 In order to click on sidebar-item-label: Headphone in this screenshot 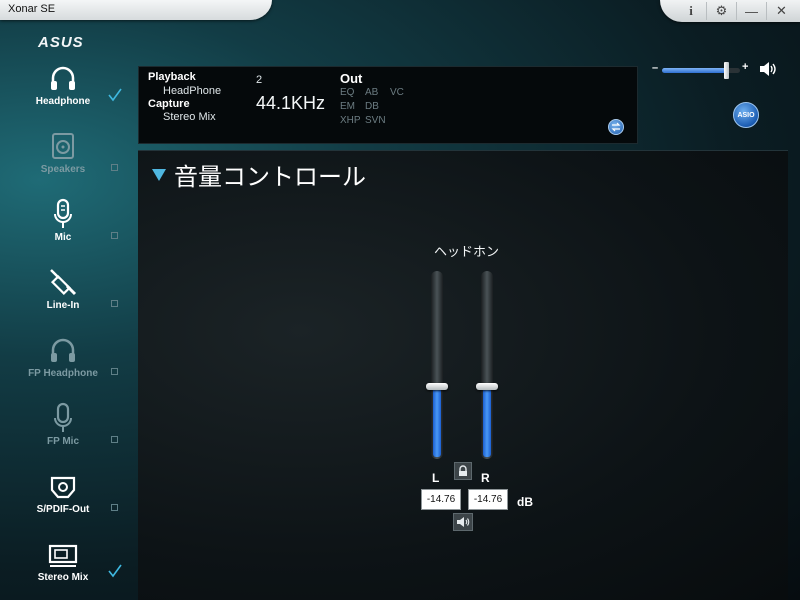, I will do `click(63, 101)`.